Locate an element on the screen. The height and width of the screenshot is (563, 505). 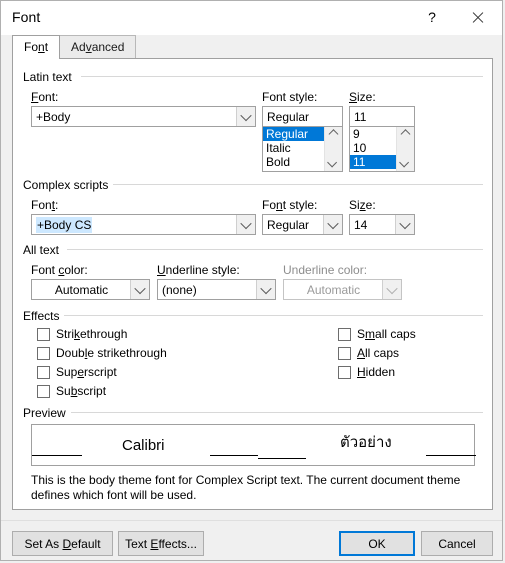
label-underline-color: Underline color: is located at coordinates (325, 270).